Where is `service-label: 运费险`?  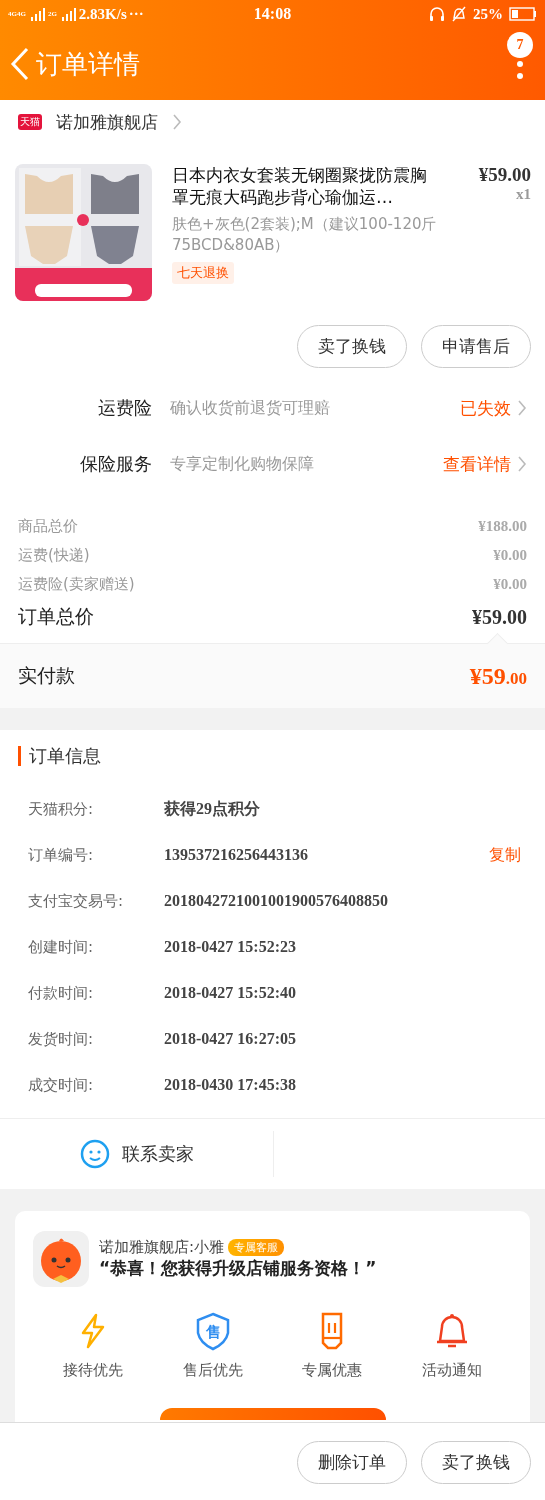 service-label: 运费险 is located at coordinates (124, 408).